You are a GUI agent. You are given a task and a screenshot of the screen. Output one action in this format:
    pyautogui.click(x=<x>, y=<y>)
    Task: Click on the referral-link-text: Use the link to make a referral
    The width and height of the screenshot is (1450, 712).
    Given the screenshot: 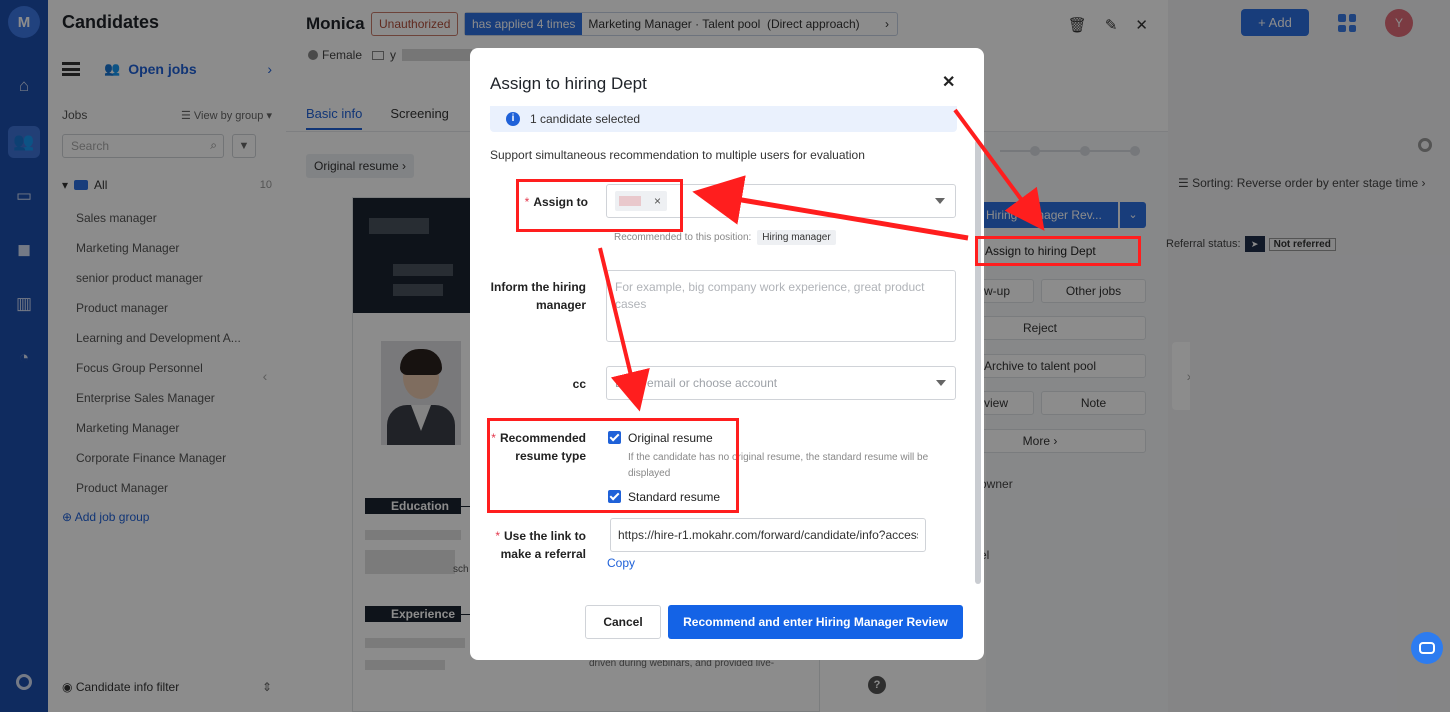 What is the action you would take?
    pyautogui.click(x=543, y=545)
    